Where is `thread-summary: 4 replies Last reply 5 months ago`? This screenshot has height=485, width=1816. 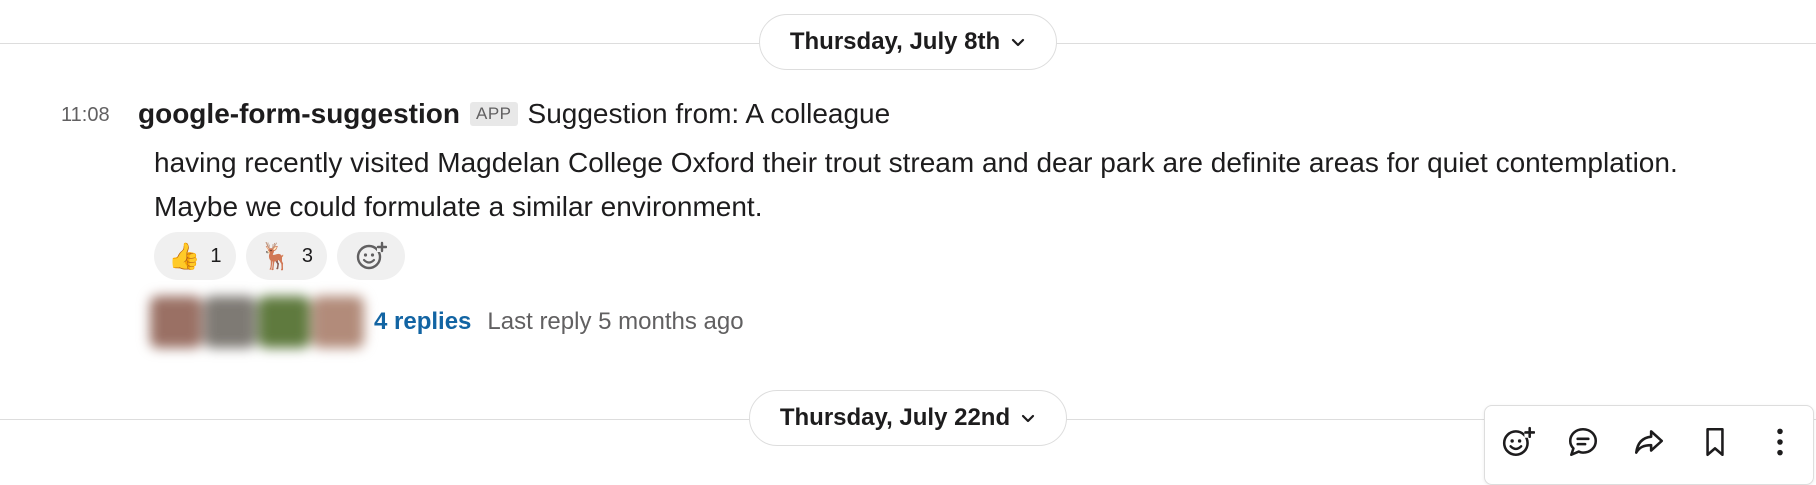
thread-summary: 4 replies Last reply 5 months ago is located at coordinates (447, 322).